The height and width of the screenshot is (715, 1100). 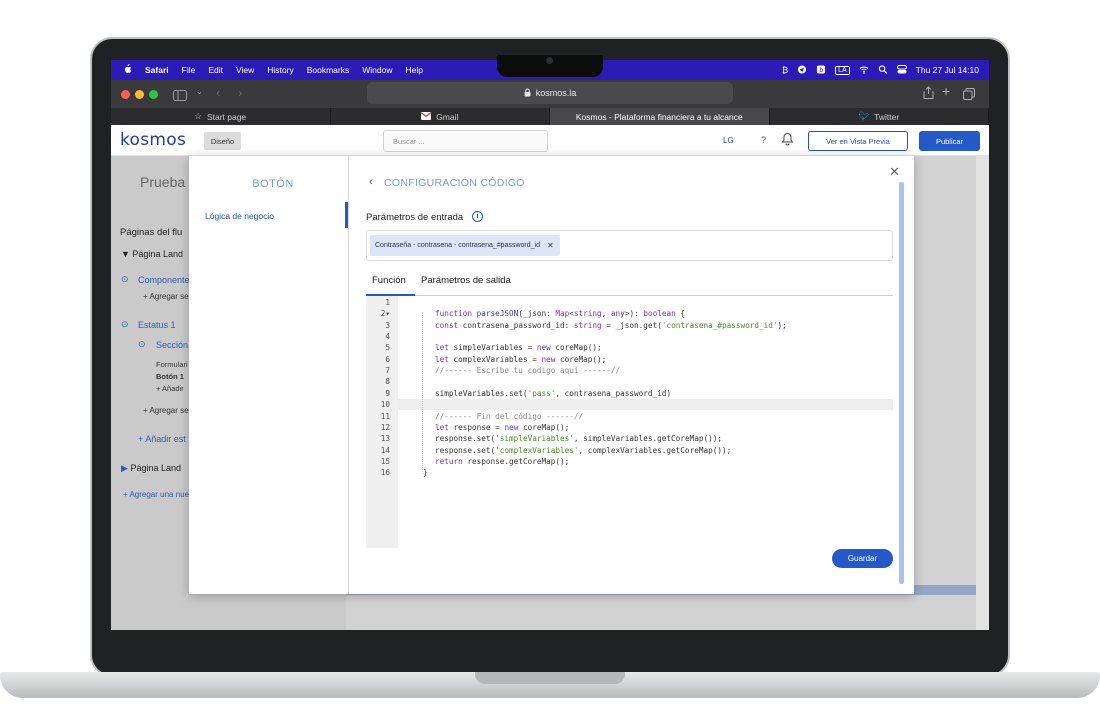 What do you see at coordinates (947, 70) in the screenshot?
I see `menu-datetime: Thu 27 Jul 14:10` at bounding box center [947, 70].